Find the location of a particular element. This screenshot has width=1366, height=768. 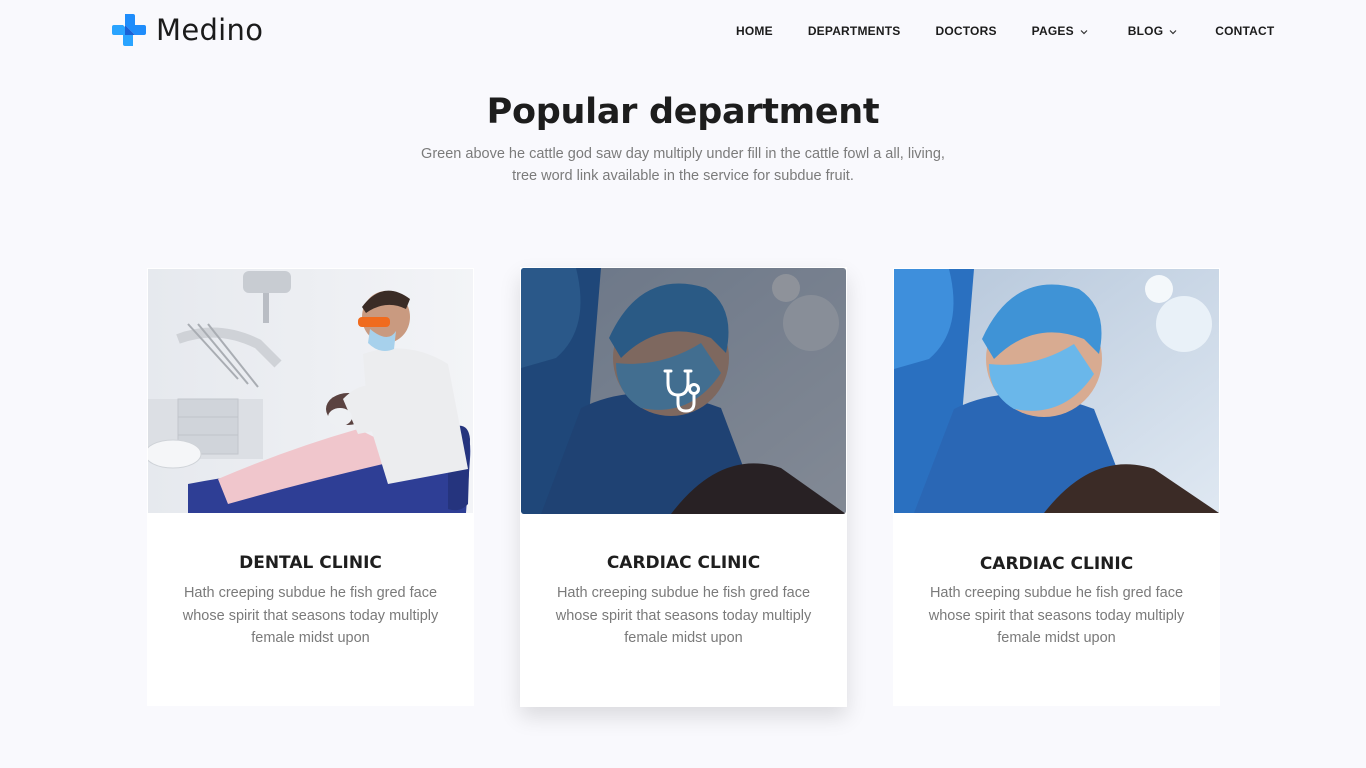

card-hover-overlay is located at coordinates (683, 391).